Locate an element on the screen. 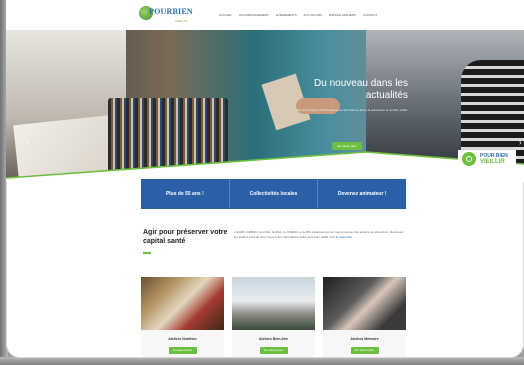 This screenshot has width=524, height=365. brand-badge-icon is located at coordinates (469, 159).